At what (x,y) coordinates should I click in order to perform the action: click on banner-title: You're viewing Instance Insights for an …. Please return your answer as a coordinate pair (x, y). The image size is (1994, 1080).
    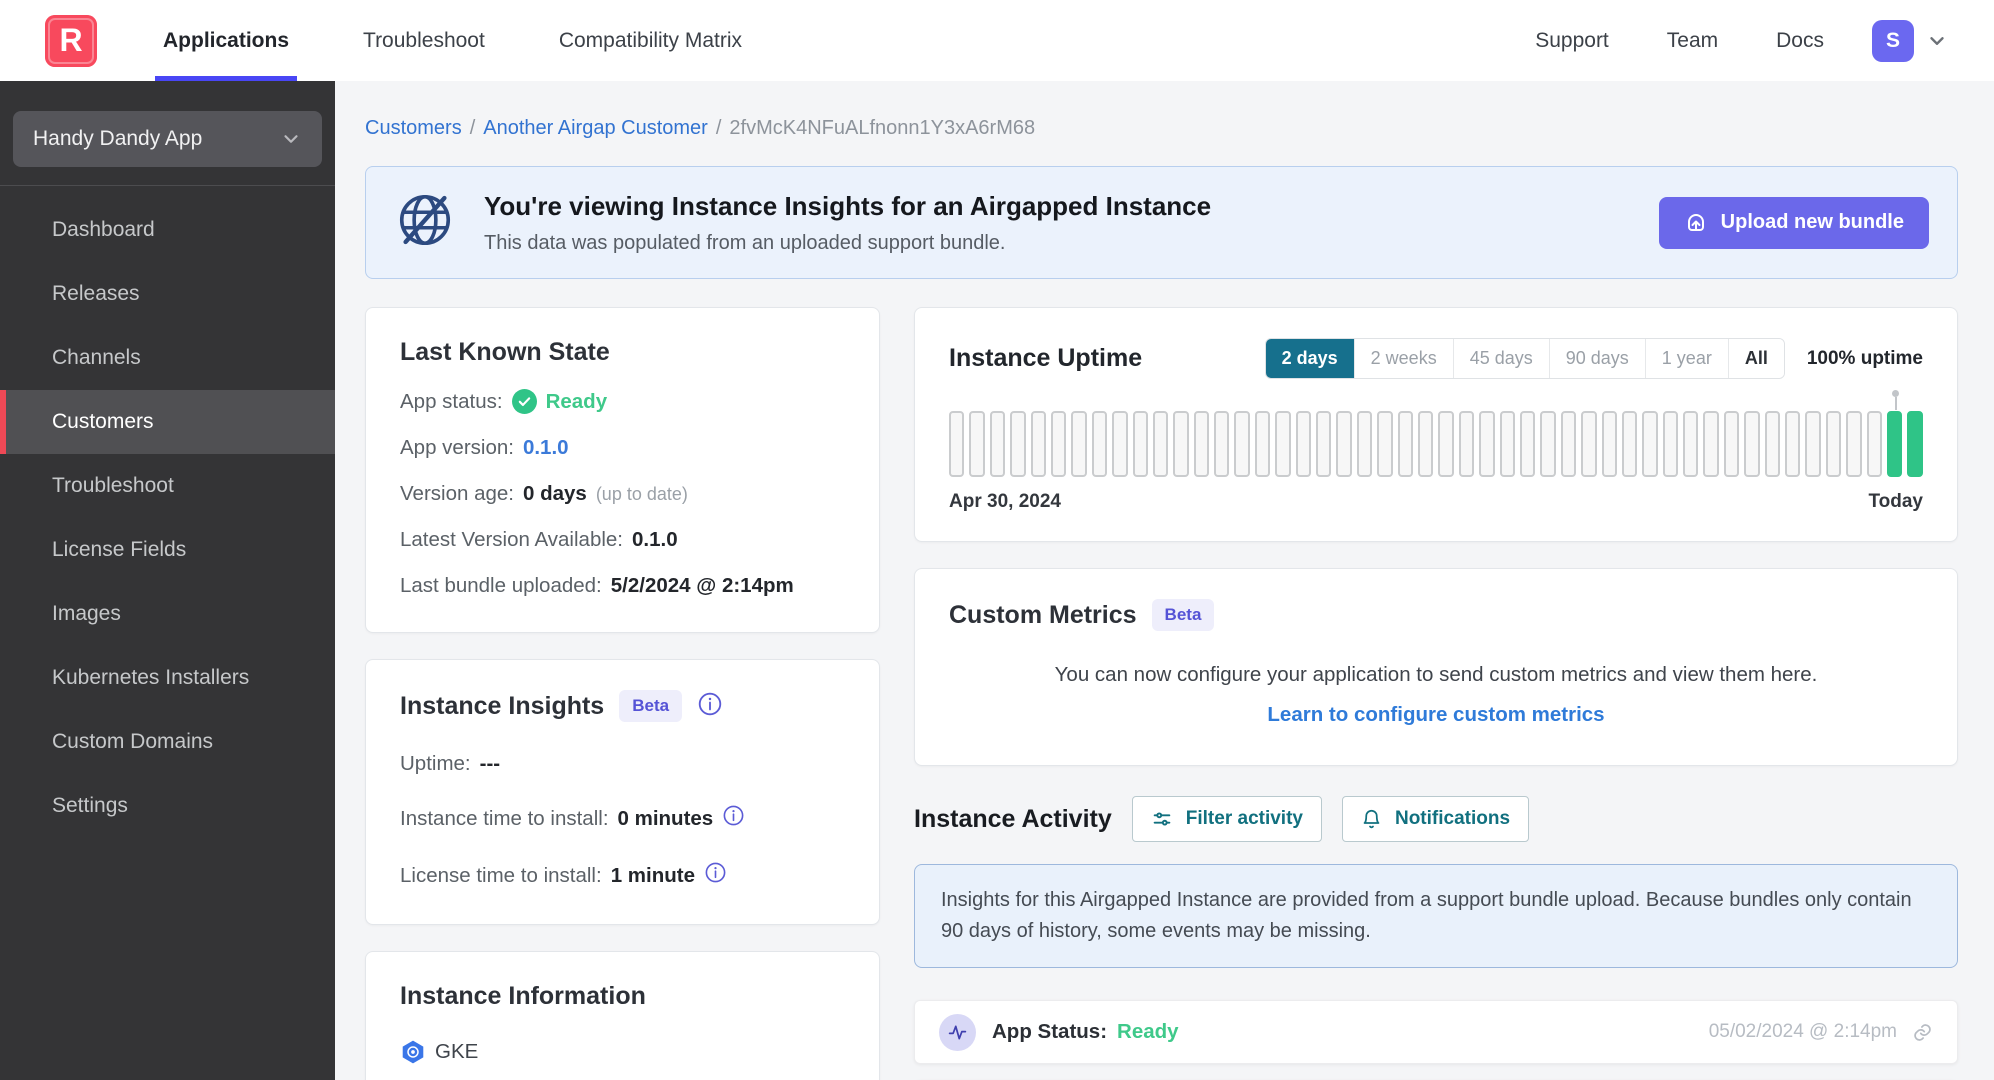
    Looking at the image, I should click on (848, 205).